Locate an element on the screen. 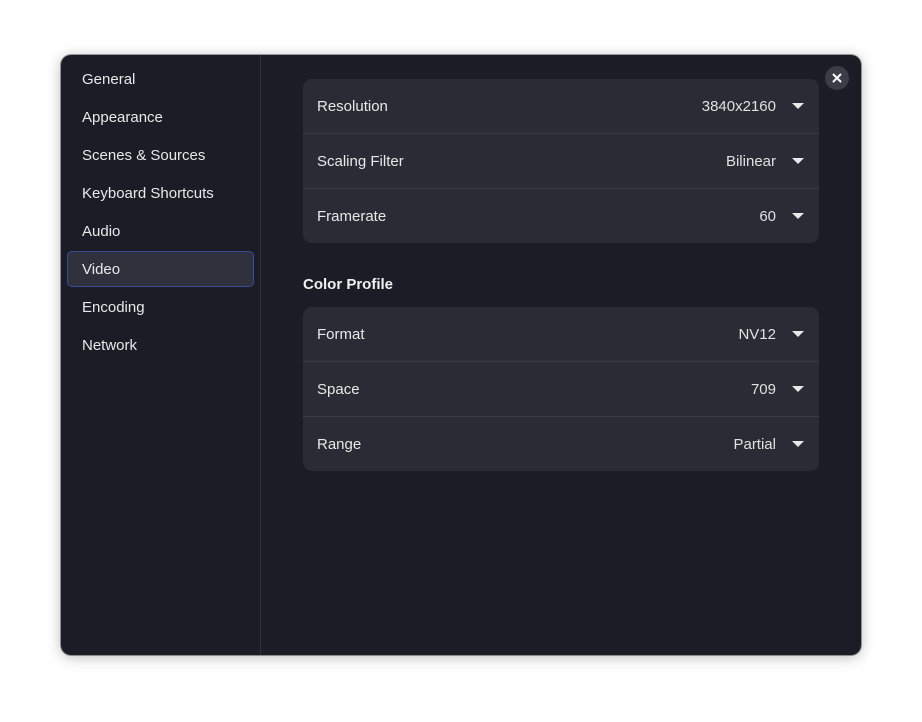  close-button is located at coordinates (837, 78).